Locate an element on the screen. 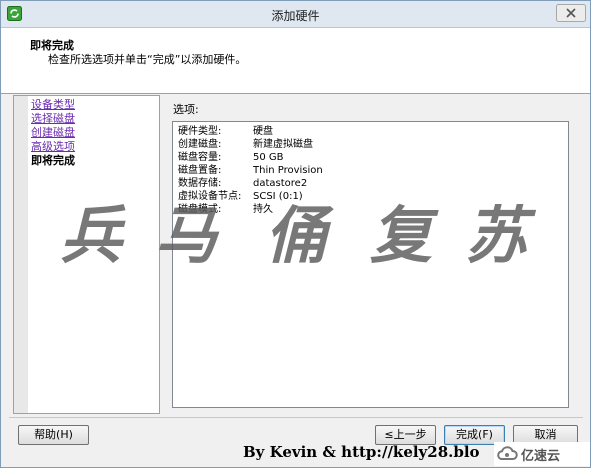 The width and height of the screenshot is (591, 468). summary-value: 持久 is located at coordinates (263, 209).